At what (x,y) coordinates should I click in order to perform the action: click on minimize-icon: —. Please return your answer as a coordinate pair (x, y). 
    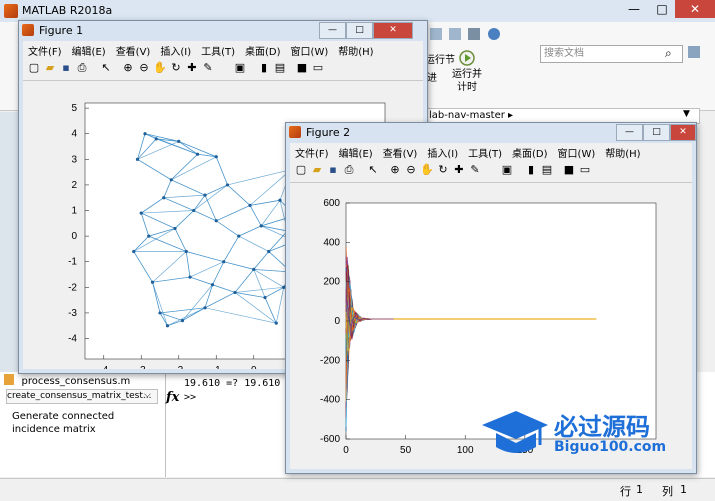
    Looking at the image, I should click on (634, 9).